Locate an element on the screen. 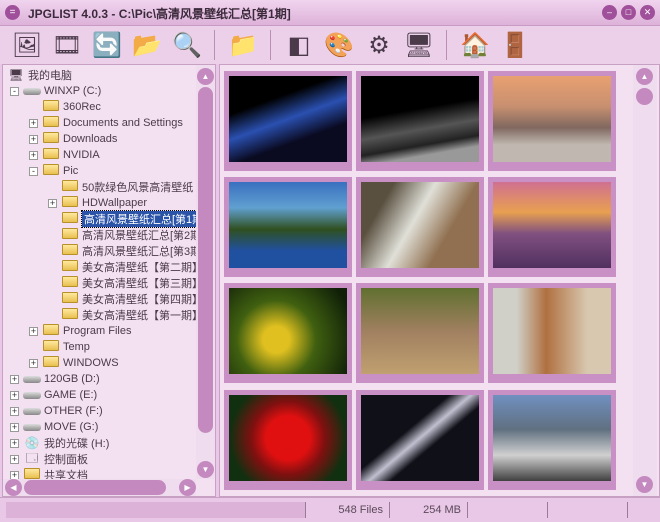  settings-button: ⚙ is located at coordinates (379, 45).